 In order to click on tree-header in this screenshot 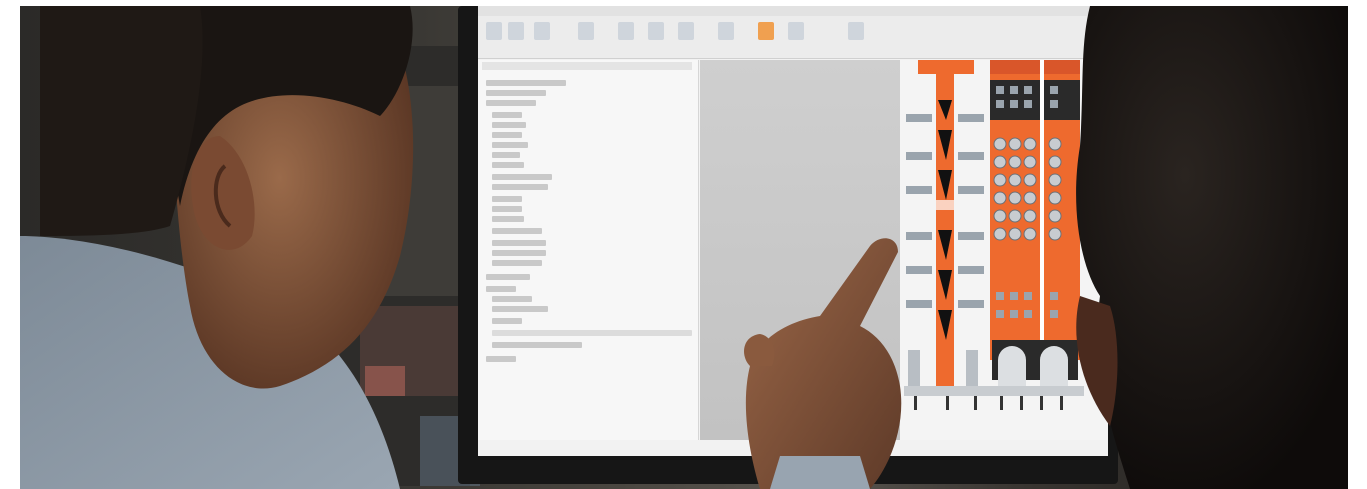, I will do `click(587, 66)`.